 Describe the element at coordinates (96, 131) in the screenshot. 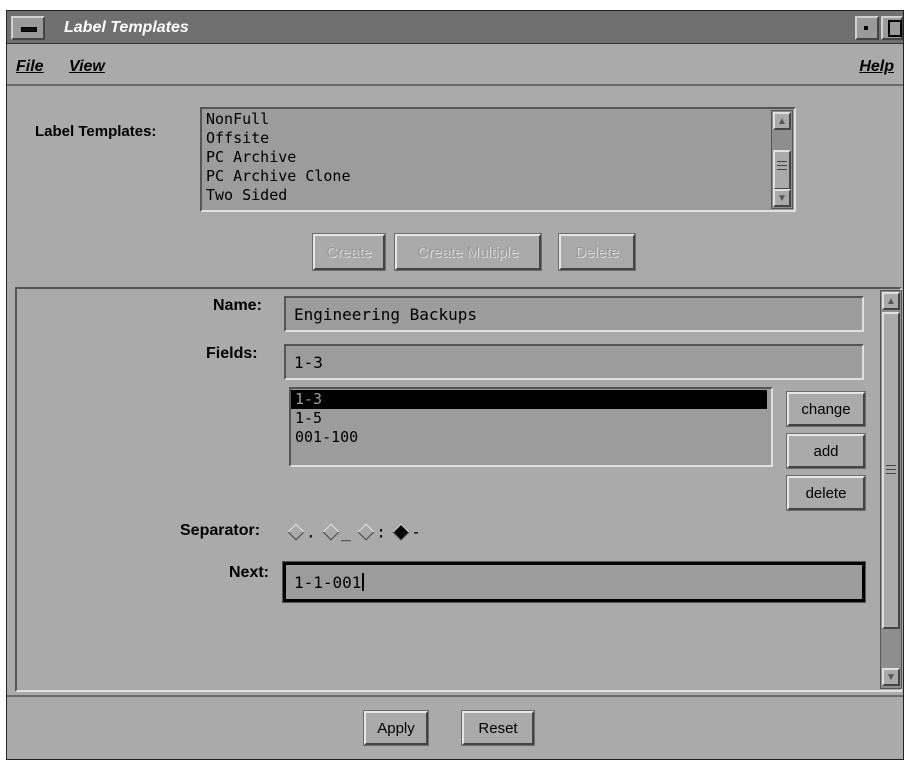

I see `label-templates-label: Label Templates:` at that location.